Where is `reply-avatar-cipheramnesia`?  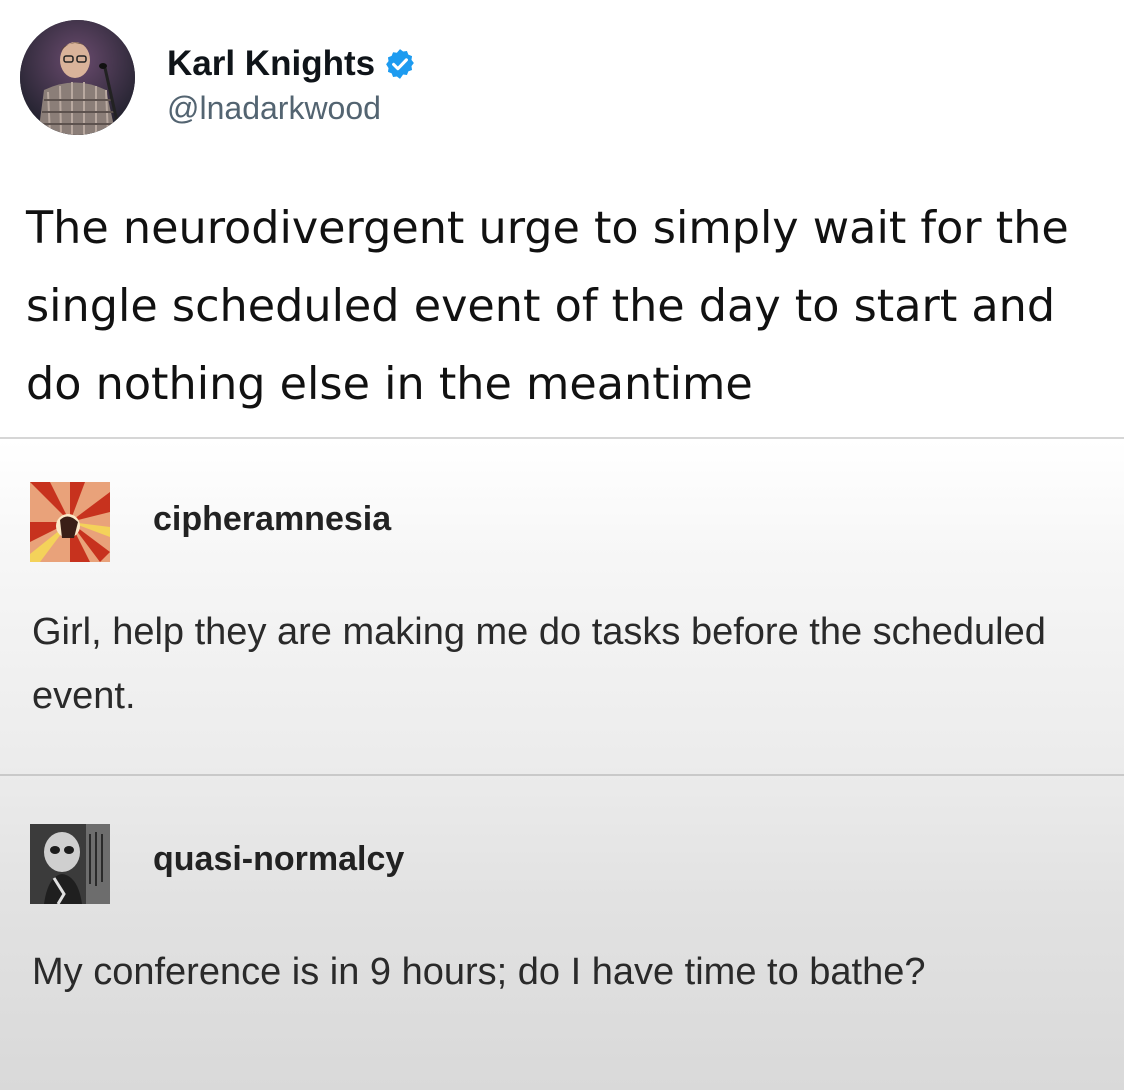
reply-avatar-cipheramnesia is located at coordinates (70, 522).